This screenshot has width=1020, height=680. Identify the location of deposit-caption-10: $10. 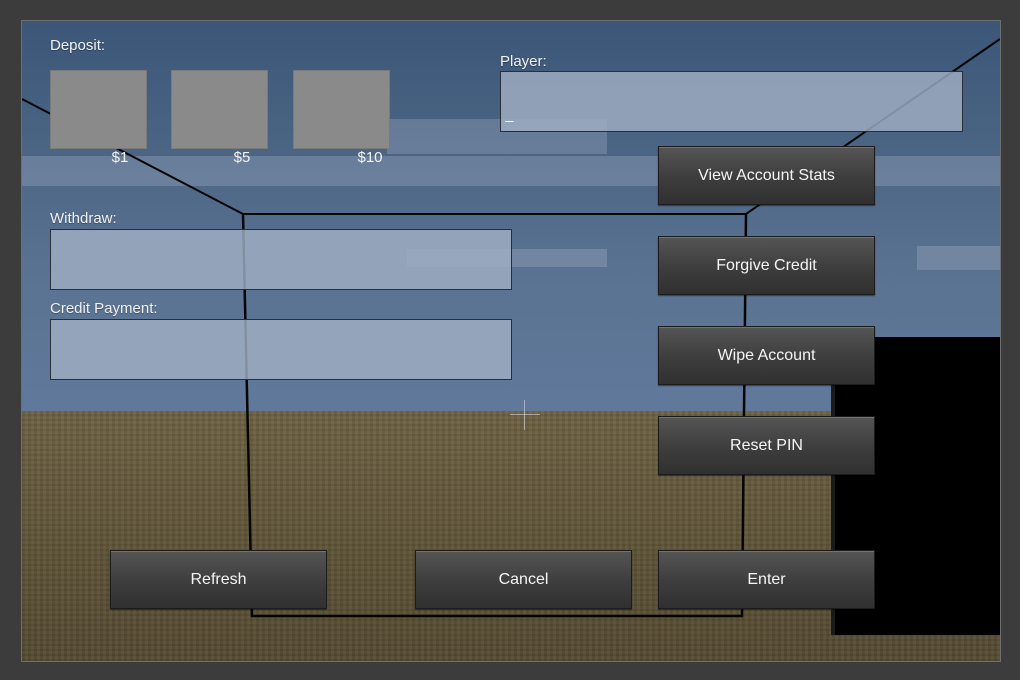
(370, 157).